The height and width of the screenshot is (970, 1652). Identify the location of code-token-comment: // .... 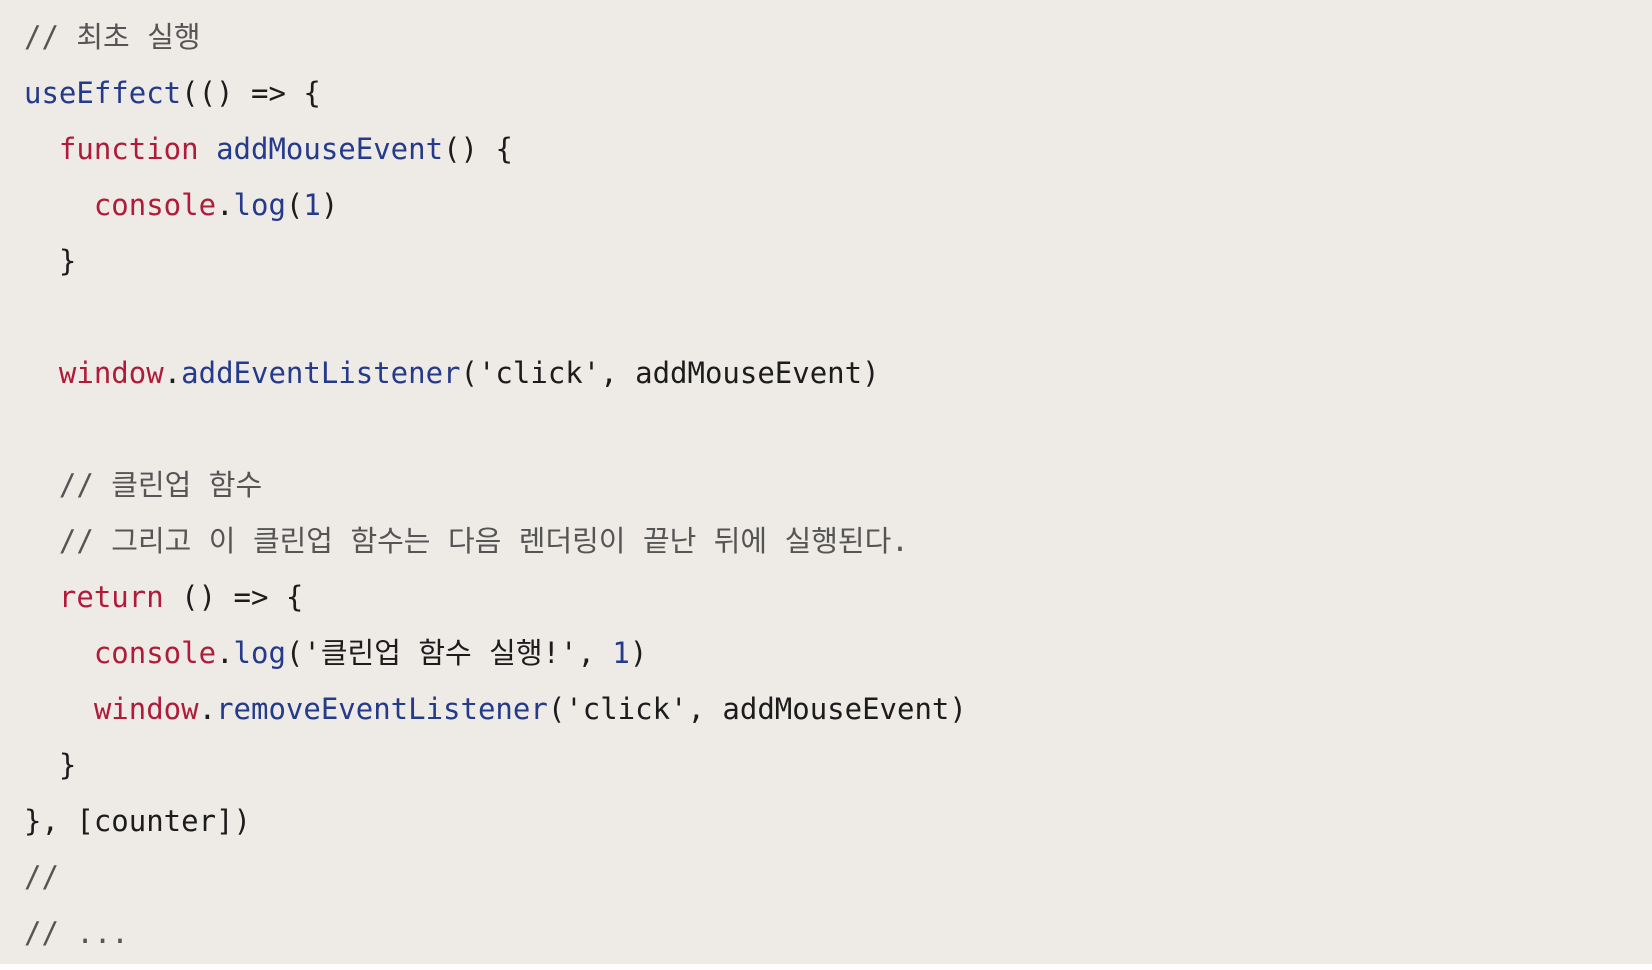
(76, 933).